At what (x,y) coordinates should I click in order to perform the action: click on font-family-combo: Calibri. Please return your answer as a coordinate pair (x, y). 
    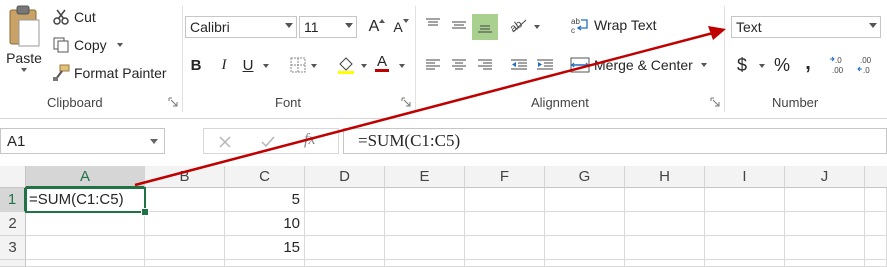
    Looking at the image, I should click on (241, 27).